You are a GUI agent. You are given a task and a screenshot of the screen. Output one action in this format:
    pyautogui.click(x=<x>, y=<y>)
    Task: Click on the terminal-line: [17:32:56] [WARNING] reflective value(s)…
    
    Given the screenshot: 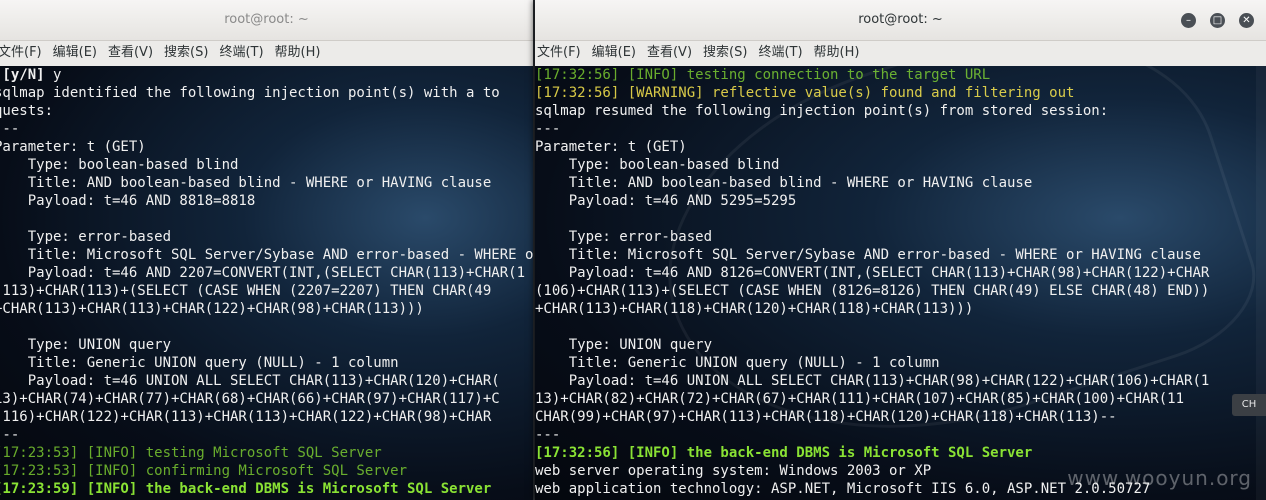 What is the action you would take?
    pyautogui.click(x=900, y=93)
    